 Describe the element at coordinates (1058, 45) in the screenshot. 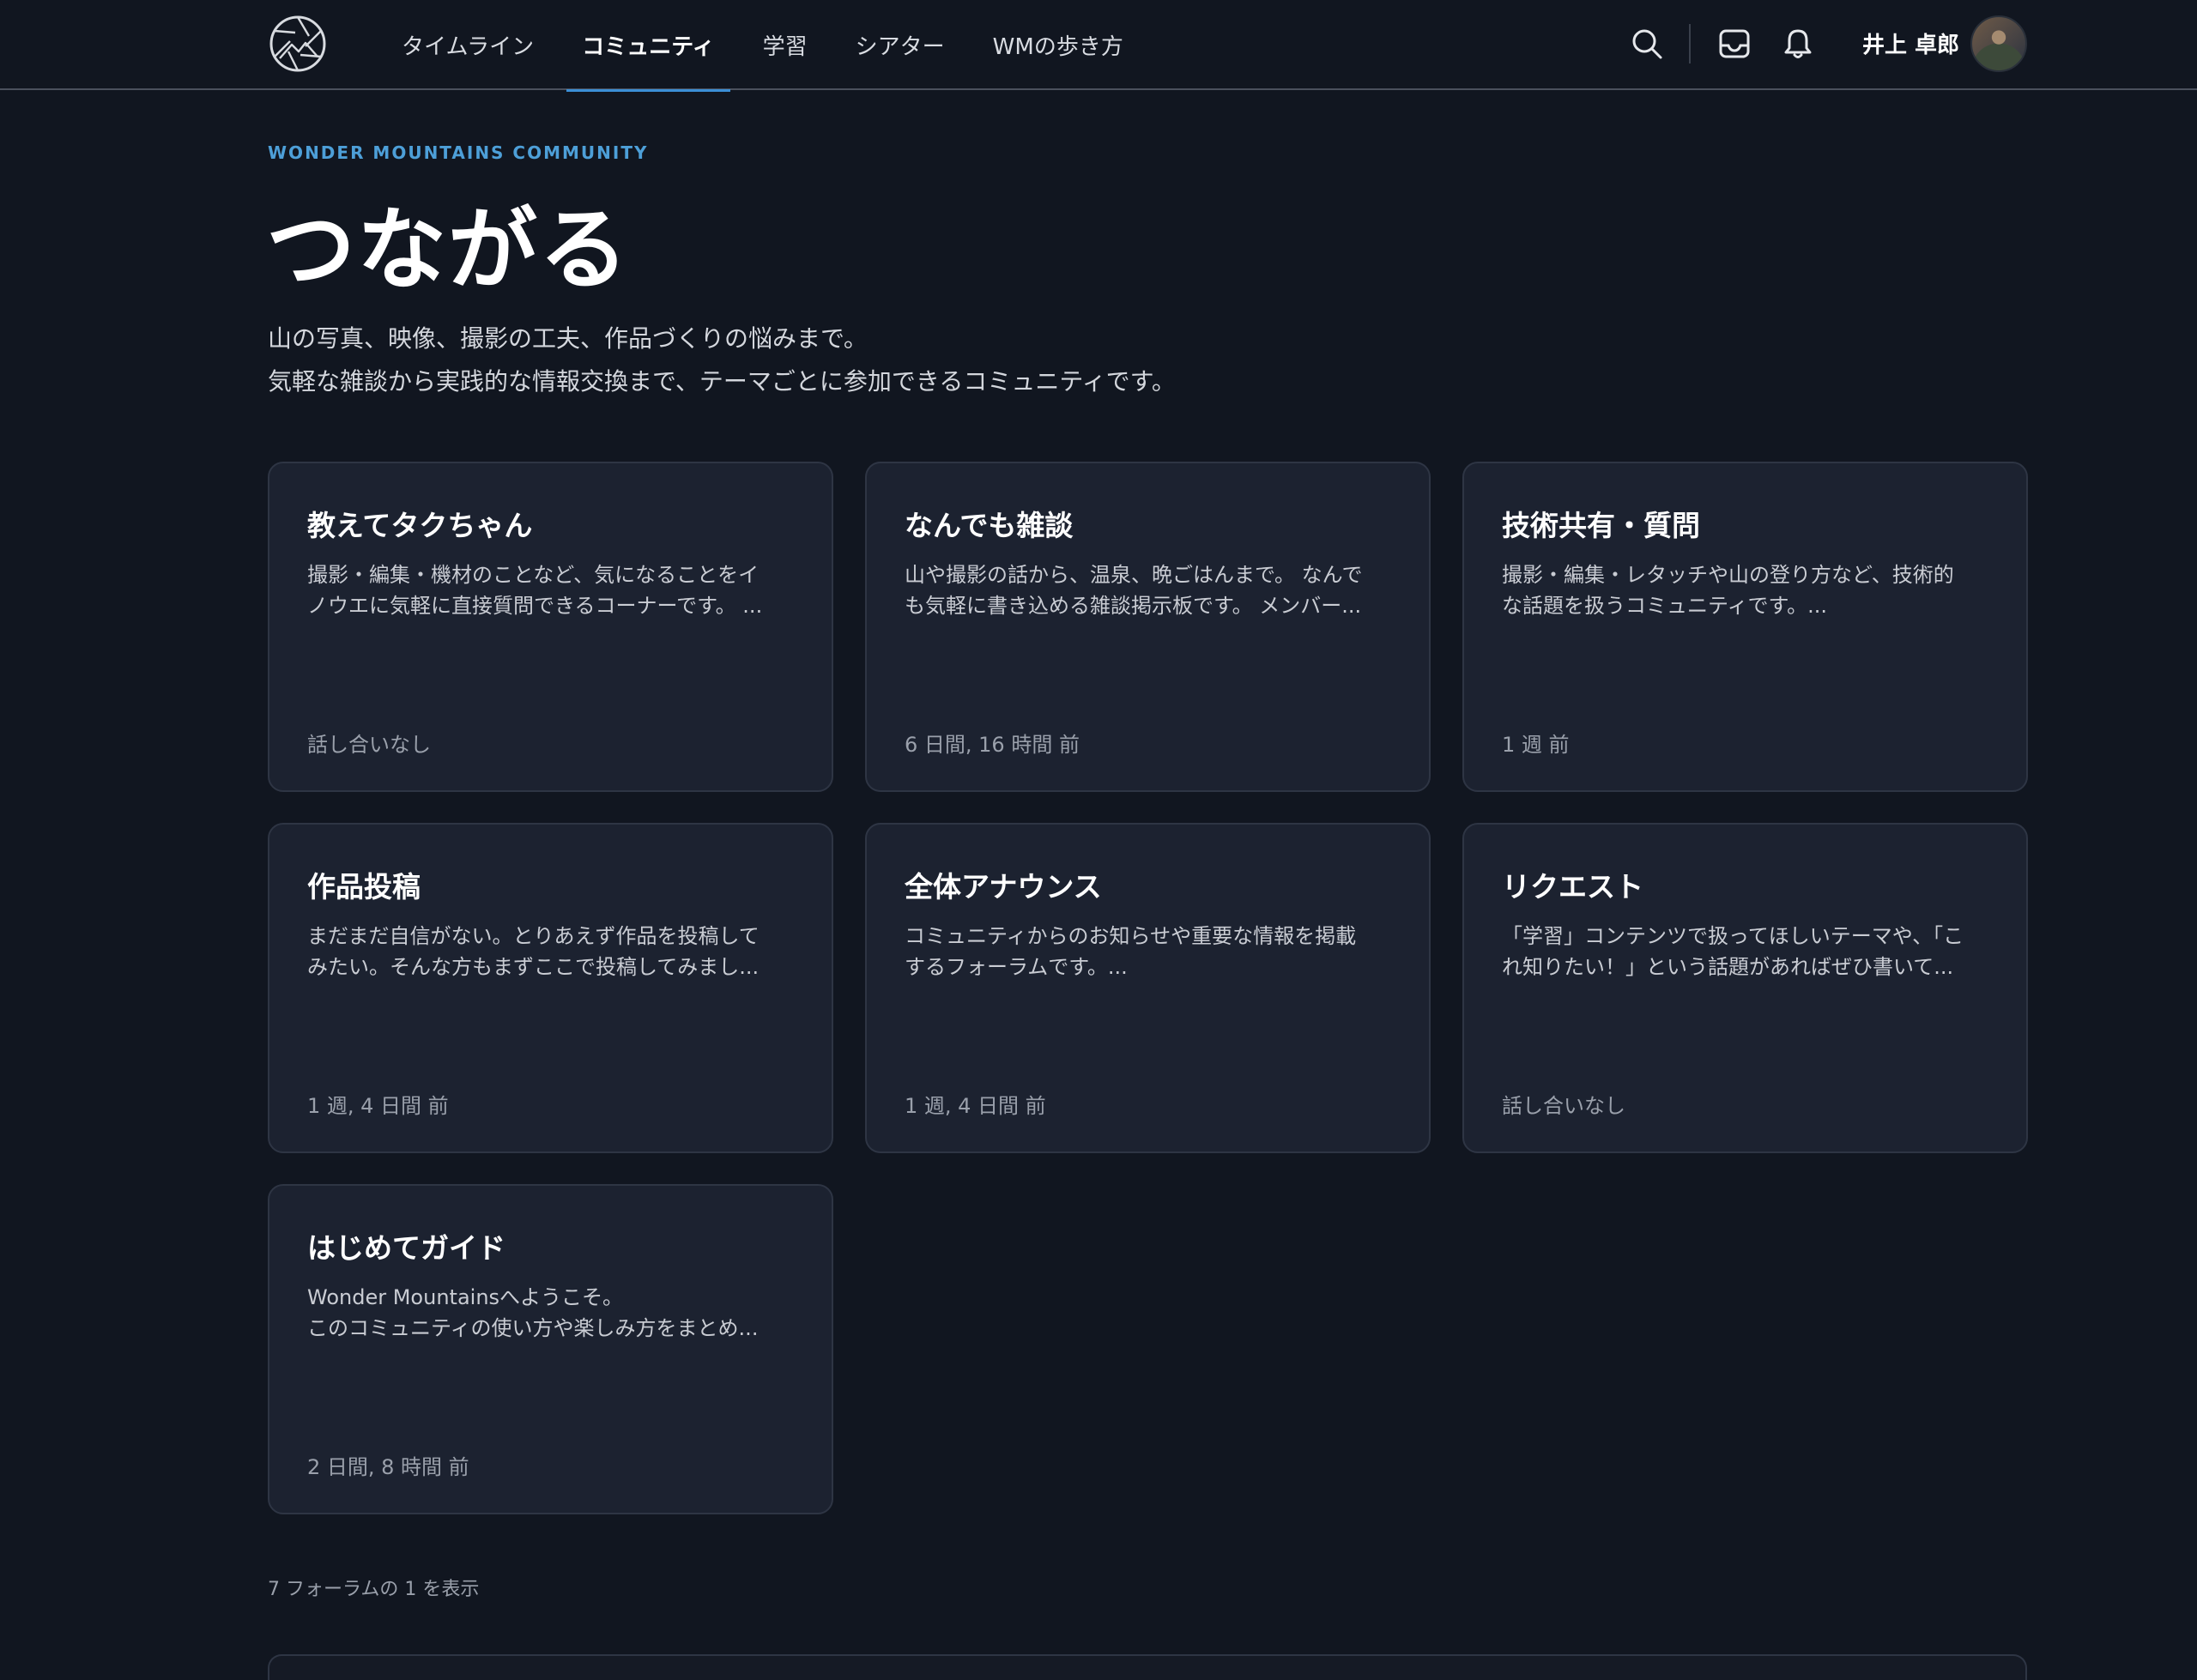

I see `nav-item-guide: WMの歩き方` at that location.